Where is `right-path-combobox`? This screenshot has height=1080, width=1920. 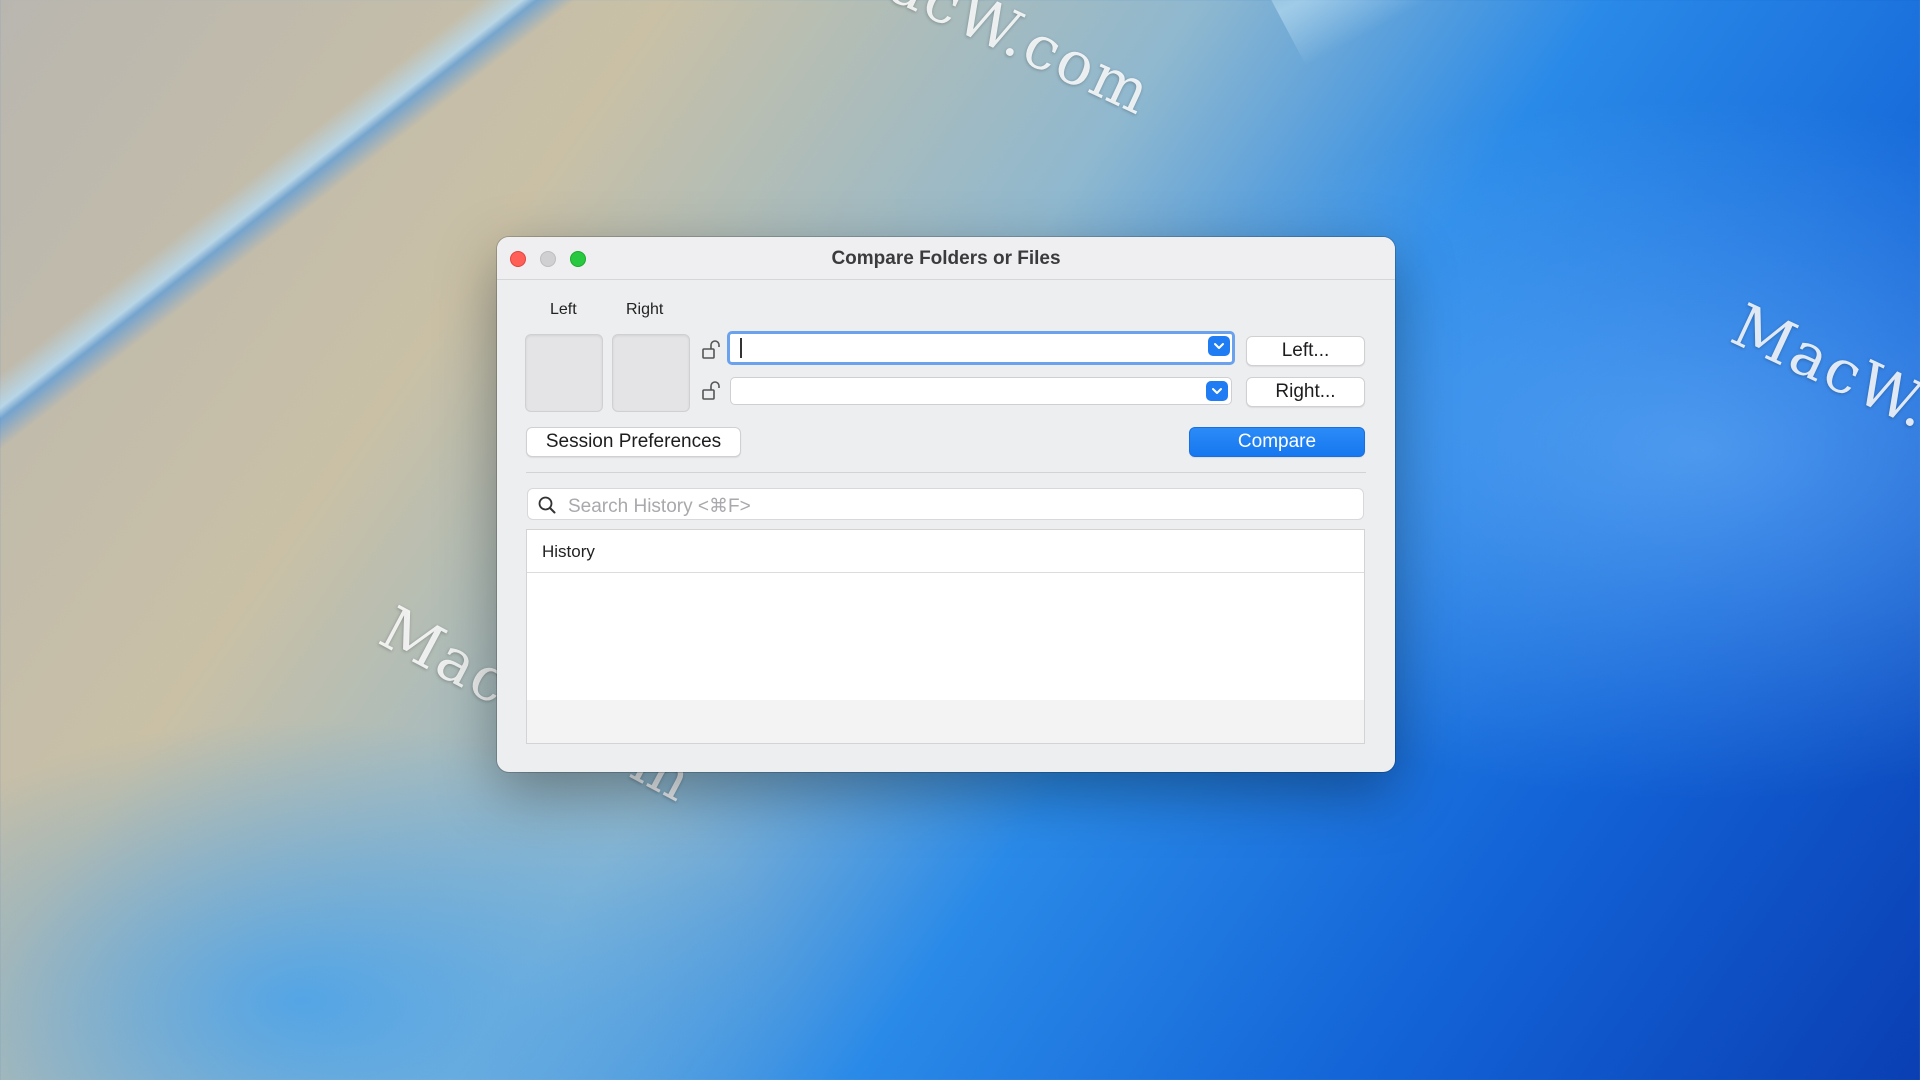
right-path-combobox is located at coordinates (981, 391).